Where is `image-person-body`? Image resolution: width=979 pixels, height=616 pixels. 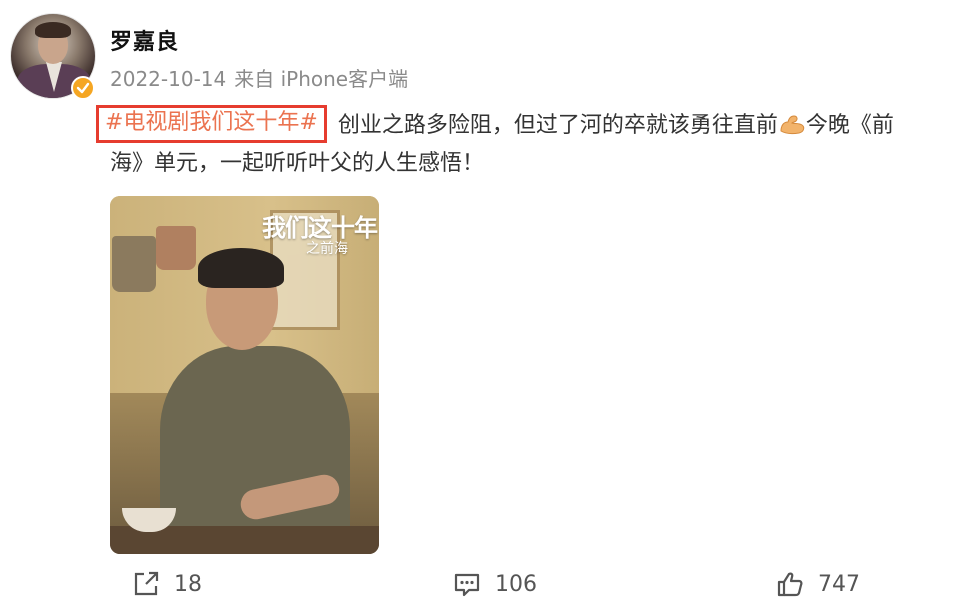 image-person-body is located at coordinates (255, 450).